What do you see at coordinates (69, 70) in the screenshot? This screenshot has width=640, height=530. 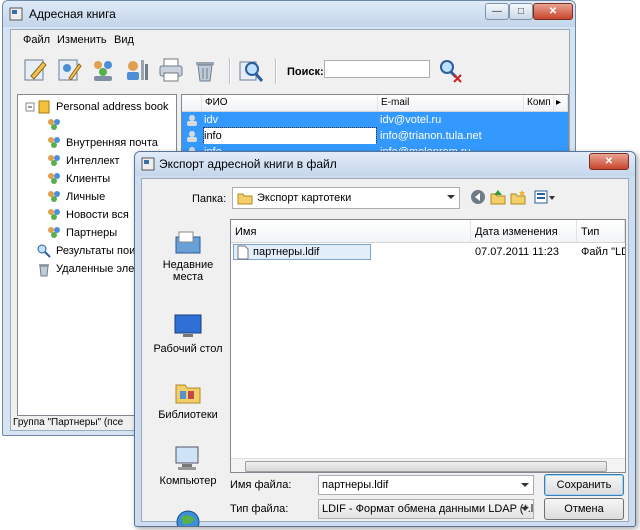 I see `edit-contact-icon` at bounding box center [69, 70].